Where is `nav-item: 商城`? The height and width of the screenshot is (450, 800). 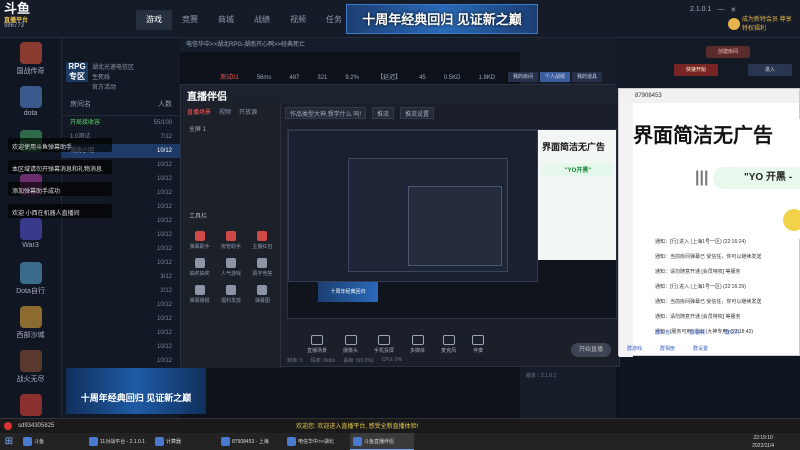
nav-item: 商城 is located at coordinates (226, 20).